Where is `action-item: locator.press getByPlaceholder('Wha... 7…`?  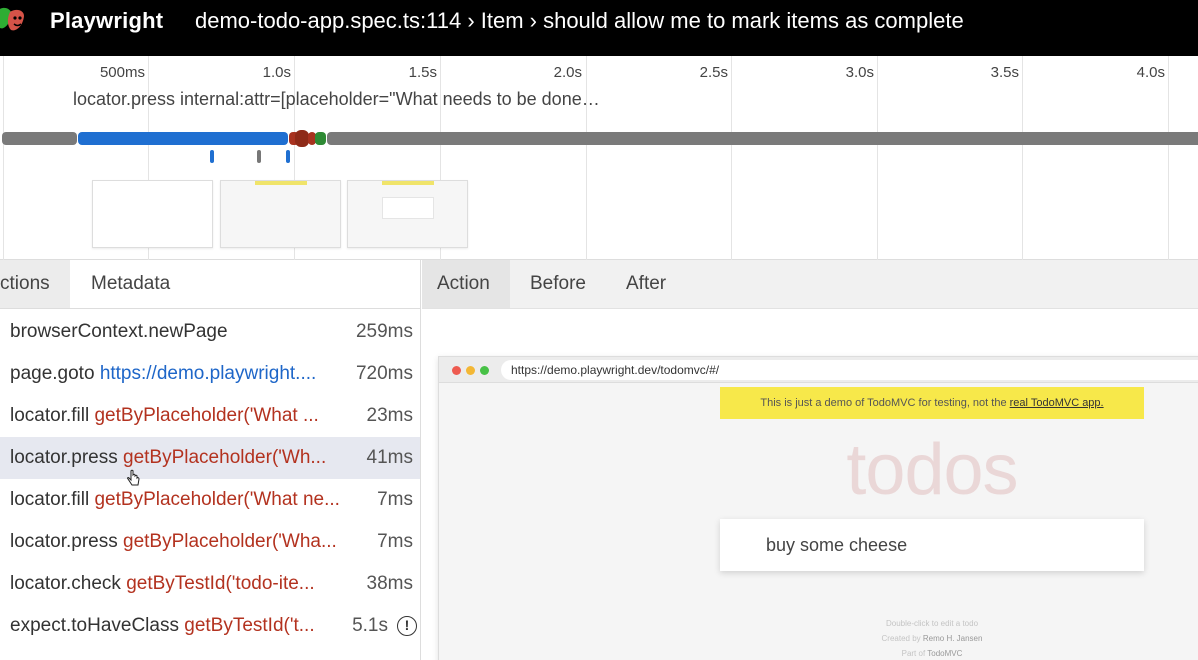
action-item: locator.press getByPlaceholder('Wha... 7… is located at coordinates (210, 542).